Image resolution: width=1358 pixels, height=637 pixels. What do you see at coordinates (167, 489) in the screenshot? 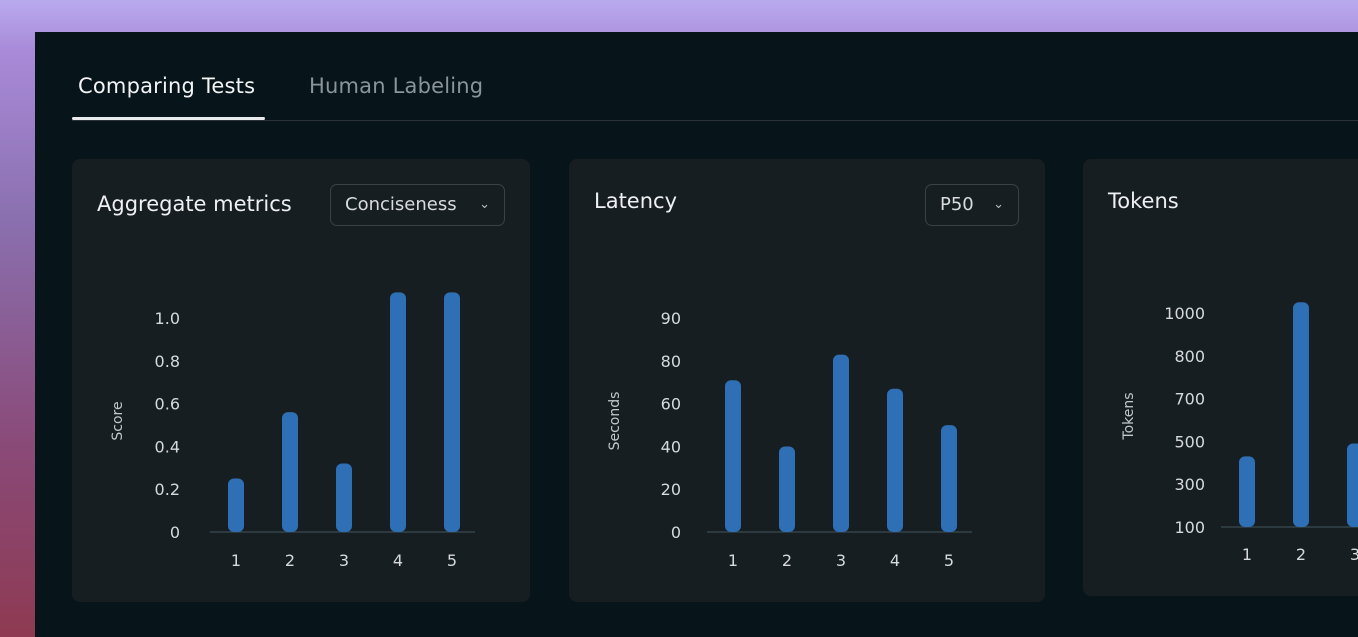
I see `y-tick-label: 0.2` at bounding box center [167, 489].